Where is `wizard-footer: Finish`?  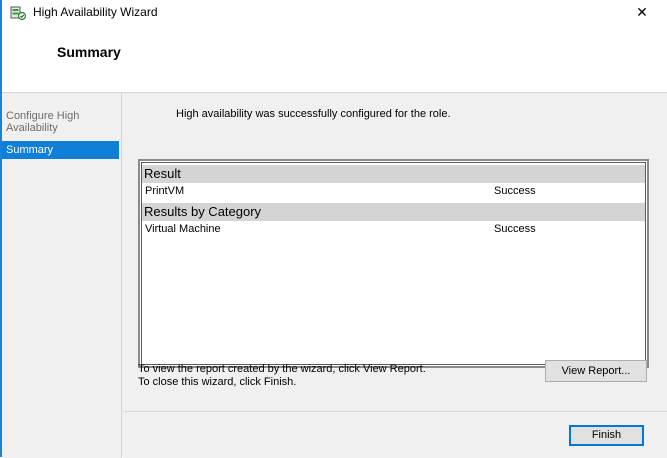 wizard-footer: Finish is located at coordinates (395, 434).